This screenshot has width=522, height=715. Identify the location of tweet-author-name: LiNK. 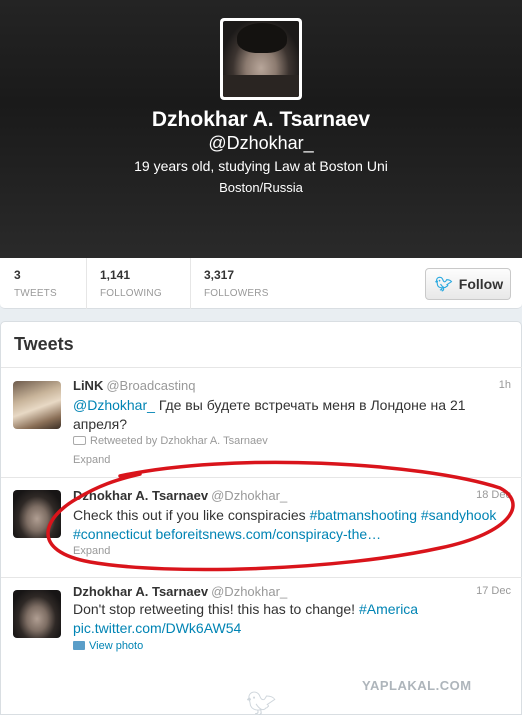
(88, 385).